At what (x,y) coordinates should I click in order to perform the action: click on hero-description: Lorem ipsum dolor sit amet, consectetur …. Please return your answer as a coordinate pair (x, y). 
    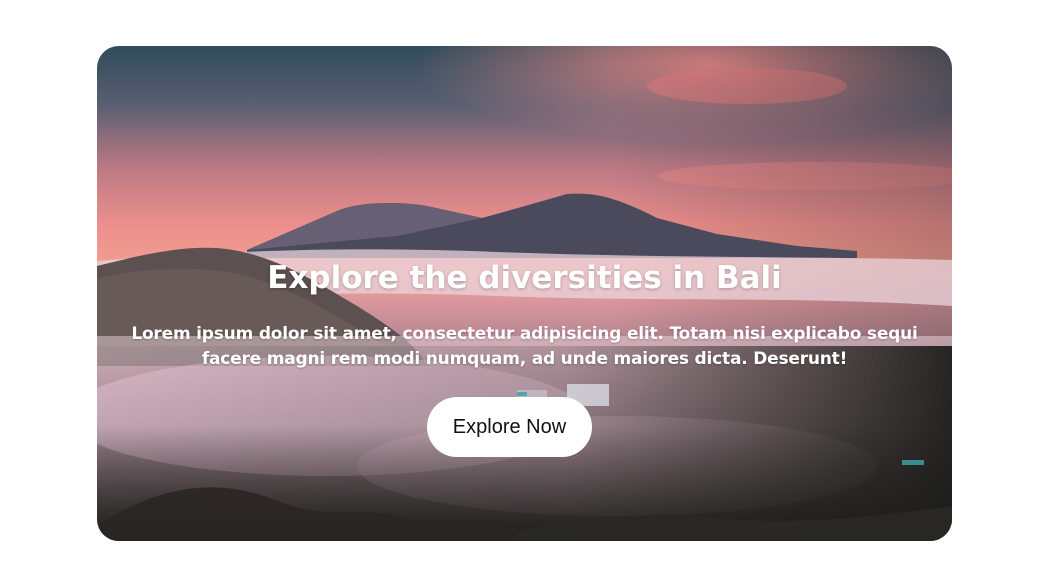
    Looking at the image, I should click on (524, 346).